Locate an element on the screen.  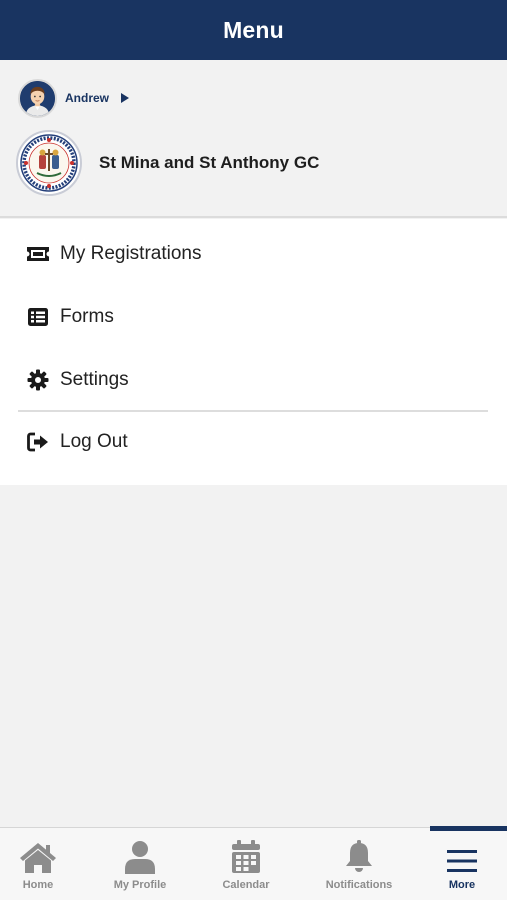
menu-item-label: Settings is located at coordinates (94, 379).